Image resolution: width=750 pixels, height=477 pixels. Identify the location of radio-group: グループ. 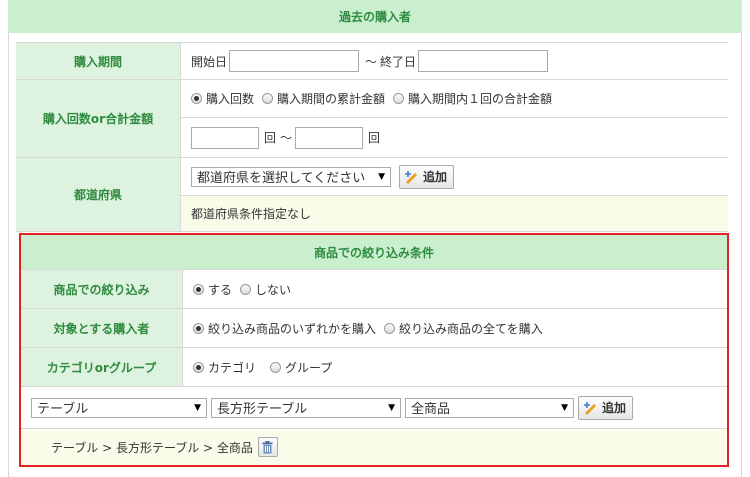
(301, 367).